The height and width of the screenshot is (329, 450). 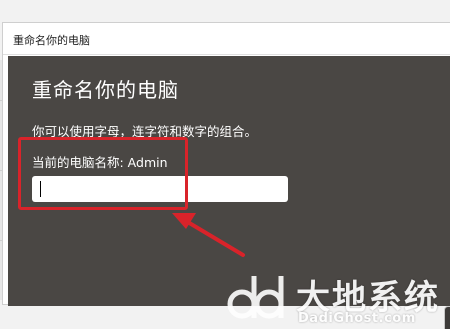 What do you see at coordinates (226, 39) in the screenshot?
I see `dialog-titlebar: 重命名你的电脑` at bounding box center [226, 39].